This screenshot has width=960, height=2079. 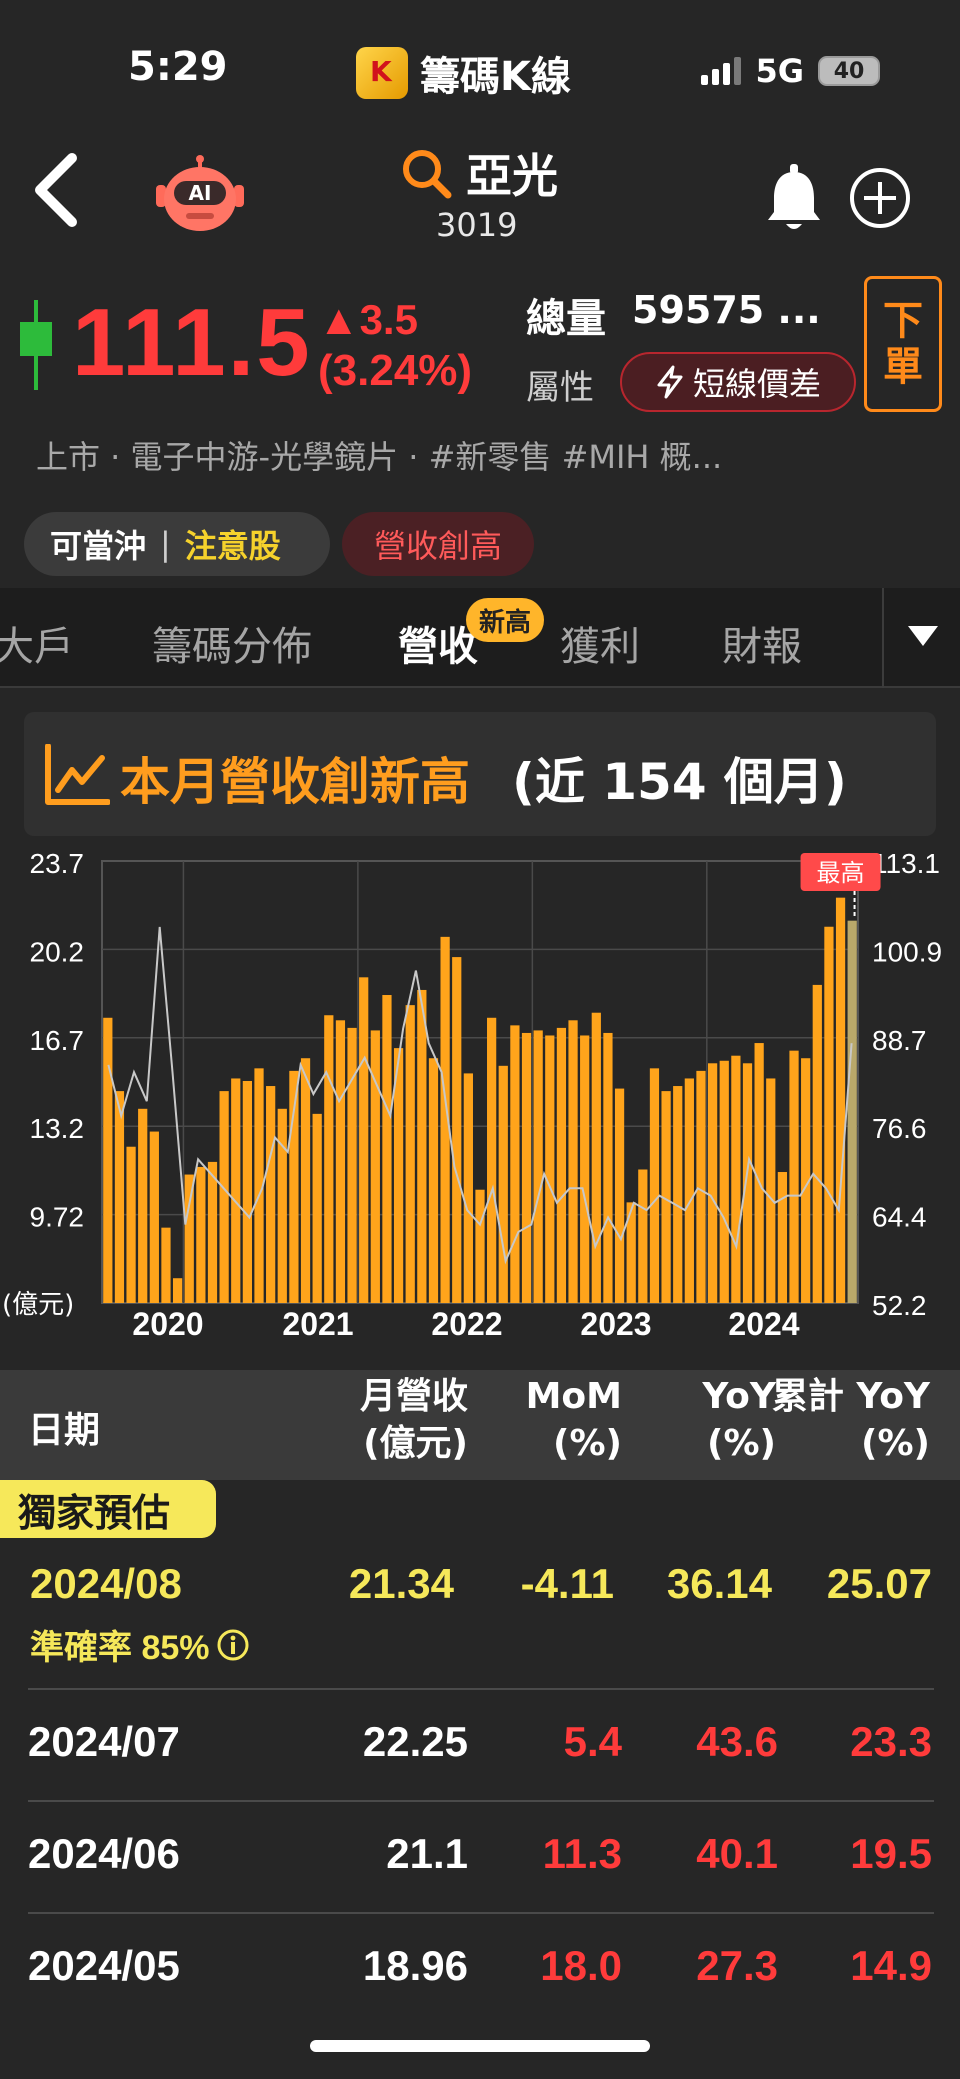 I want to click on cell-revenue: 22.25, so click(x=415, y=1741).